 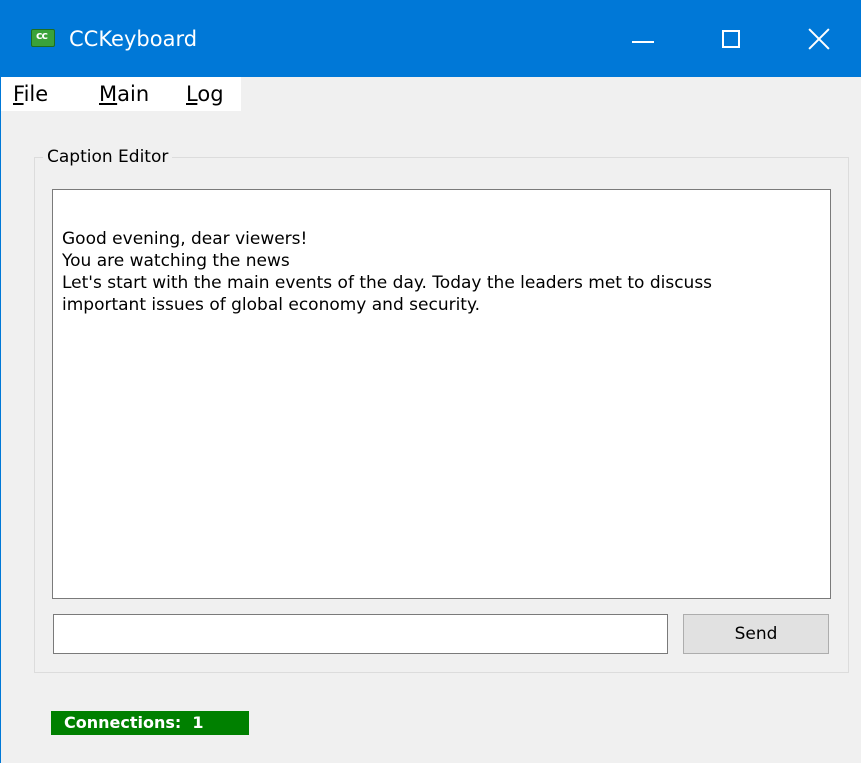 What do you see at coordinates (176, 261) in the screenshot?
I see `caption-line: You are watching the news` at bounding box center [176, 261].